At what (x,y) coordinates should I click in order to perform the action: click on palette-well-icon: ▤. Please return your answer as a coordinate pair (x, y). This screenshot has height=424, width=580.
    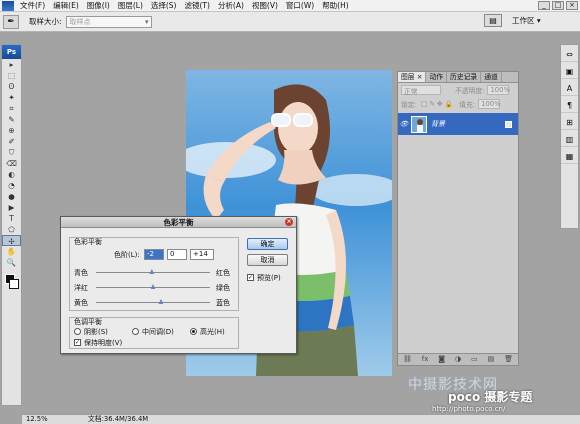
    Looking at the image, I should click on (493, 20).